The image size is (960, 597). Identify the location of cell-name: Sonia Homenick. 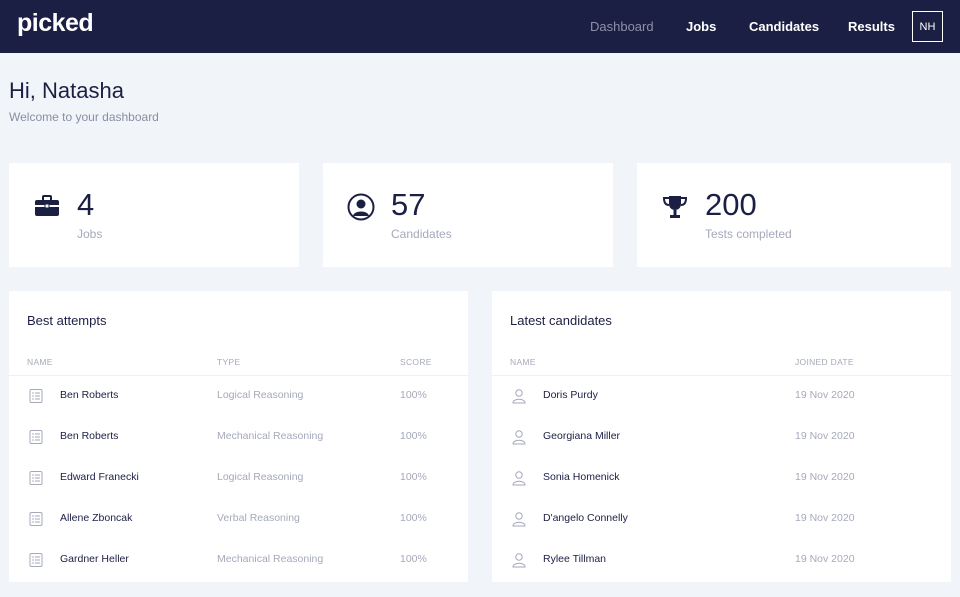
(581, 477).